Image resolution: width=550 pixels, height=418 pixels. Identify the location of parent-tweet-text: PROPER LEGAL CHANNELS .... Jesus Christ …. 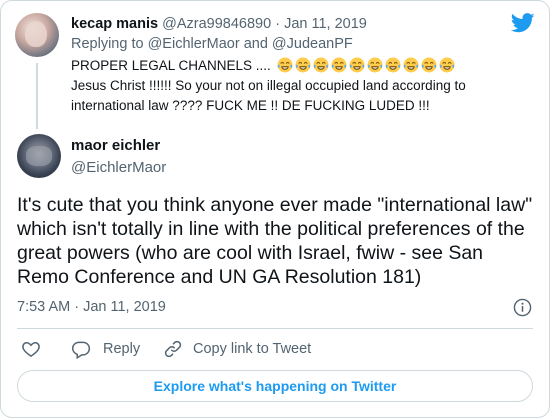
(301, 86).